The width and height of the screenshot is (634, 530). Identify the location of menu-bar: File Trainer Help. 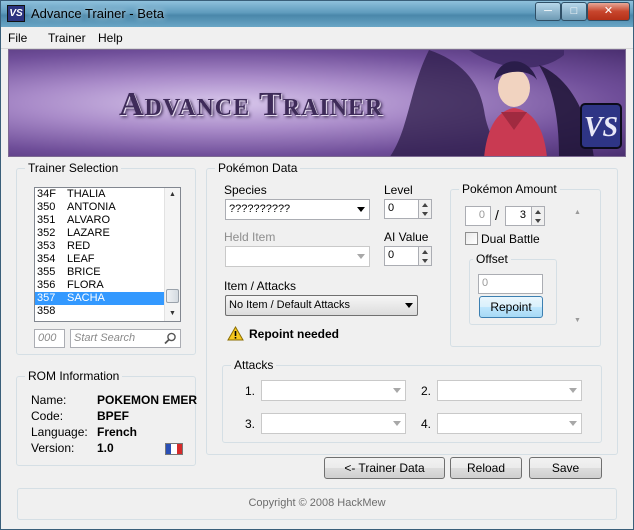
(317, 38).